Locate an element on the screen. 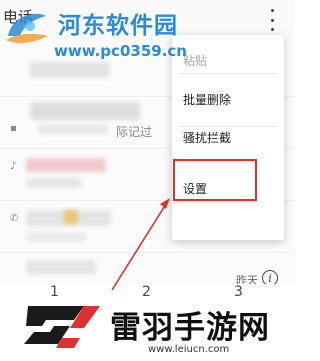  sim-icon: ▪ is located at coordinates (13, 128).